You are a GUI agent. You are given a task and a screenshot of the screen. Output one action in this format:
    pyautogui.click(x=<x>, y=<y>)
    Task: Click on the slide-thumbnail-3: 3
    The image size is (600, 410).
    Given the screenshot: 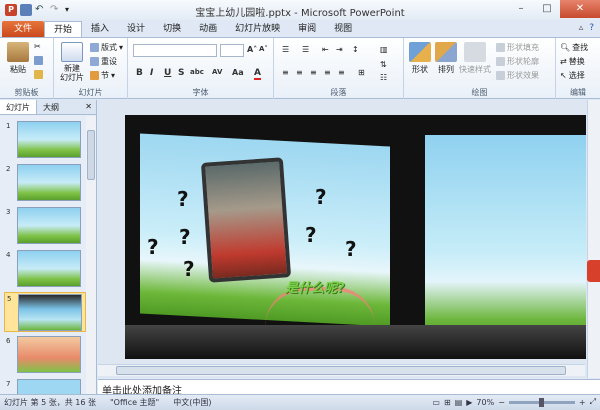 What is the action you would take?
    pyautogui.click(x=45, y=226)
    